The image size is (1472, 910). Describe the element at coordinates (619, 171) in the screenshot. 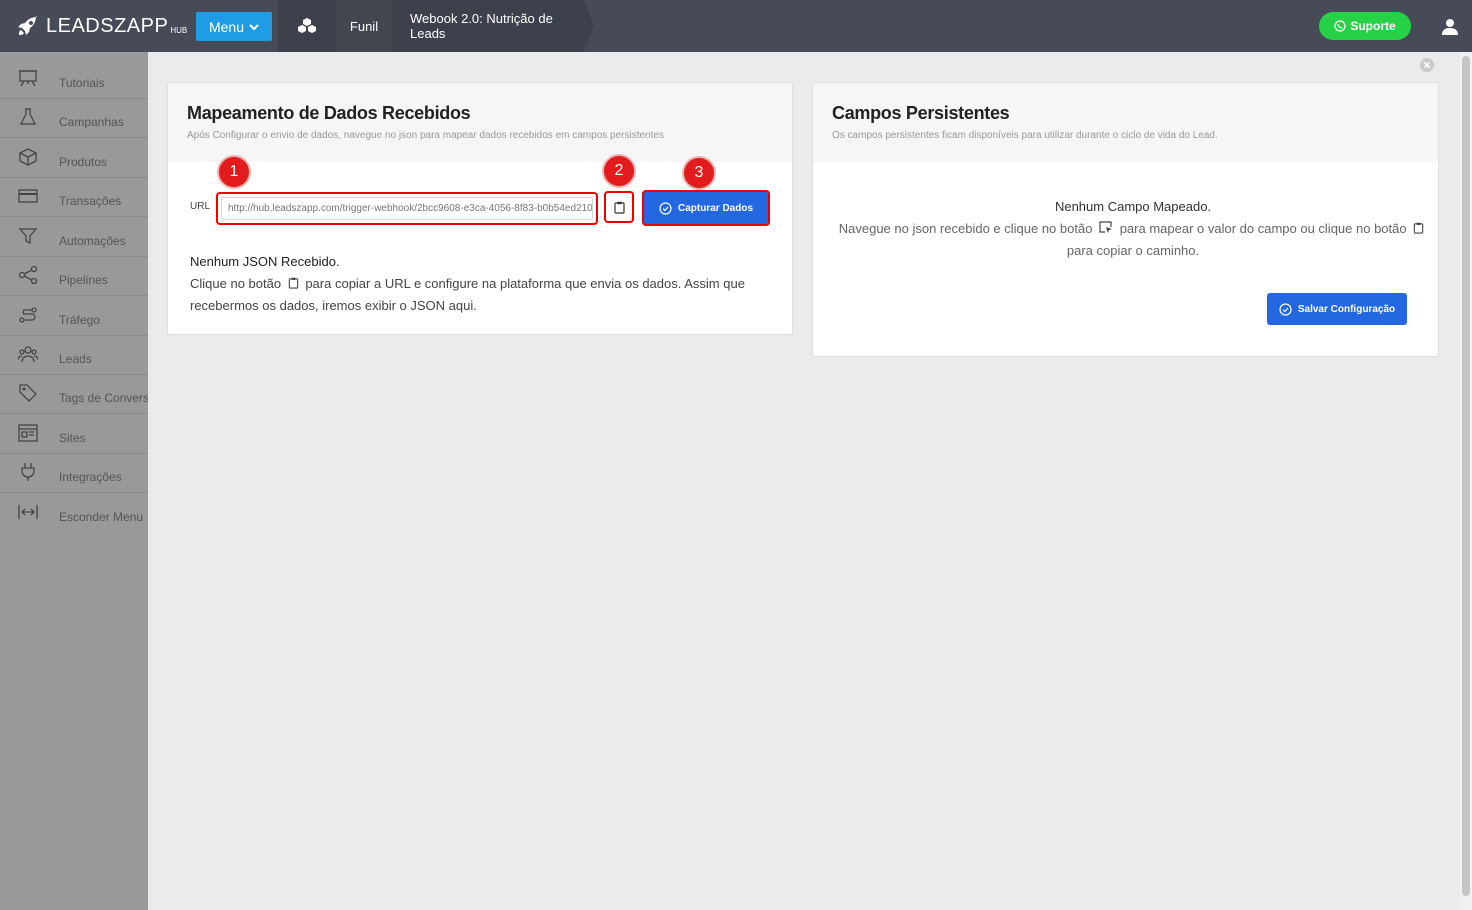

I see `step-badge: 2` at that location.